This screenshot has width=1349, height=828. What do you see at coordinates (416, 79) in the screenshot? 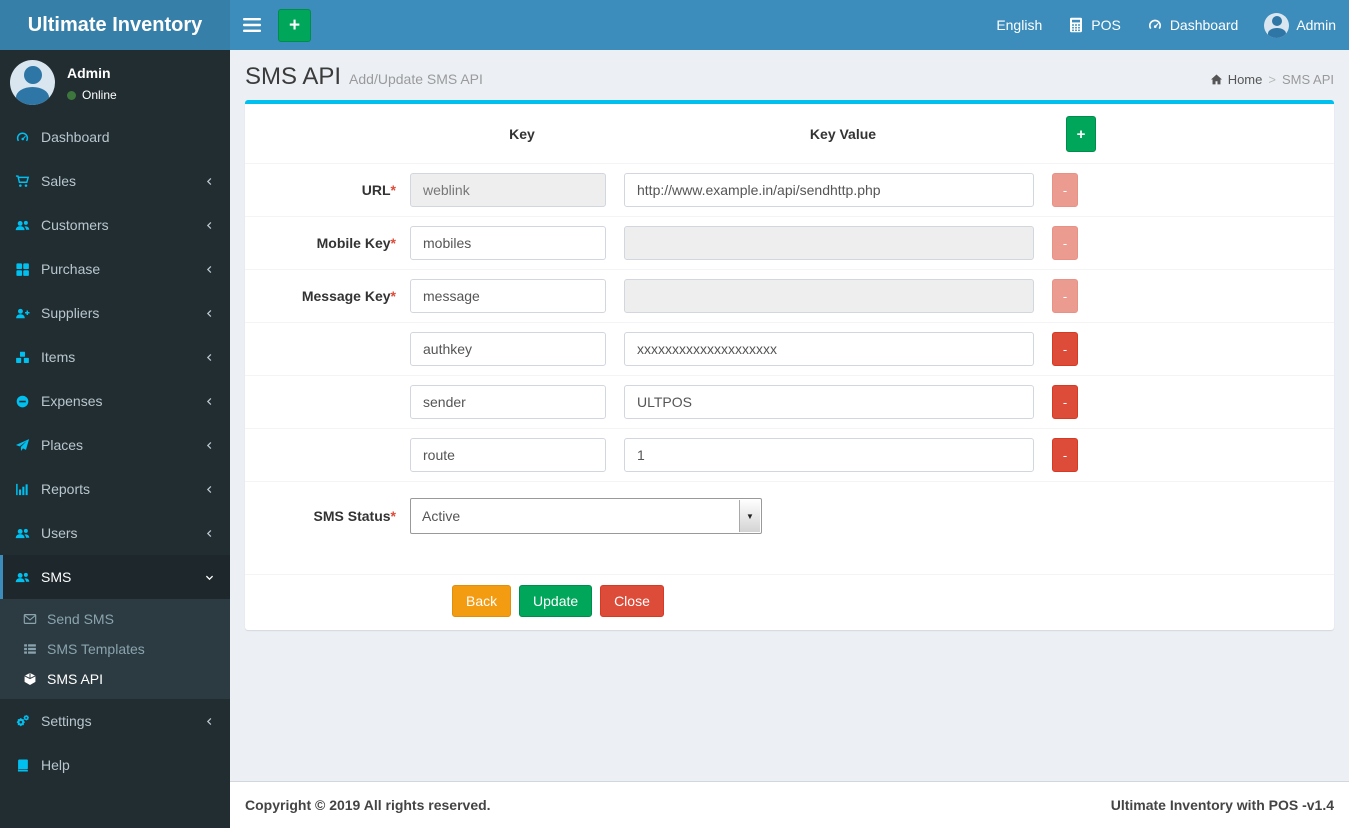
I see `page-subtitle: Add/Update SMS API` at bounding box center [416, 79].